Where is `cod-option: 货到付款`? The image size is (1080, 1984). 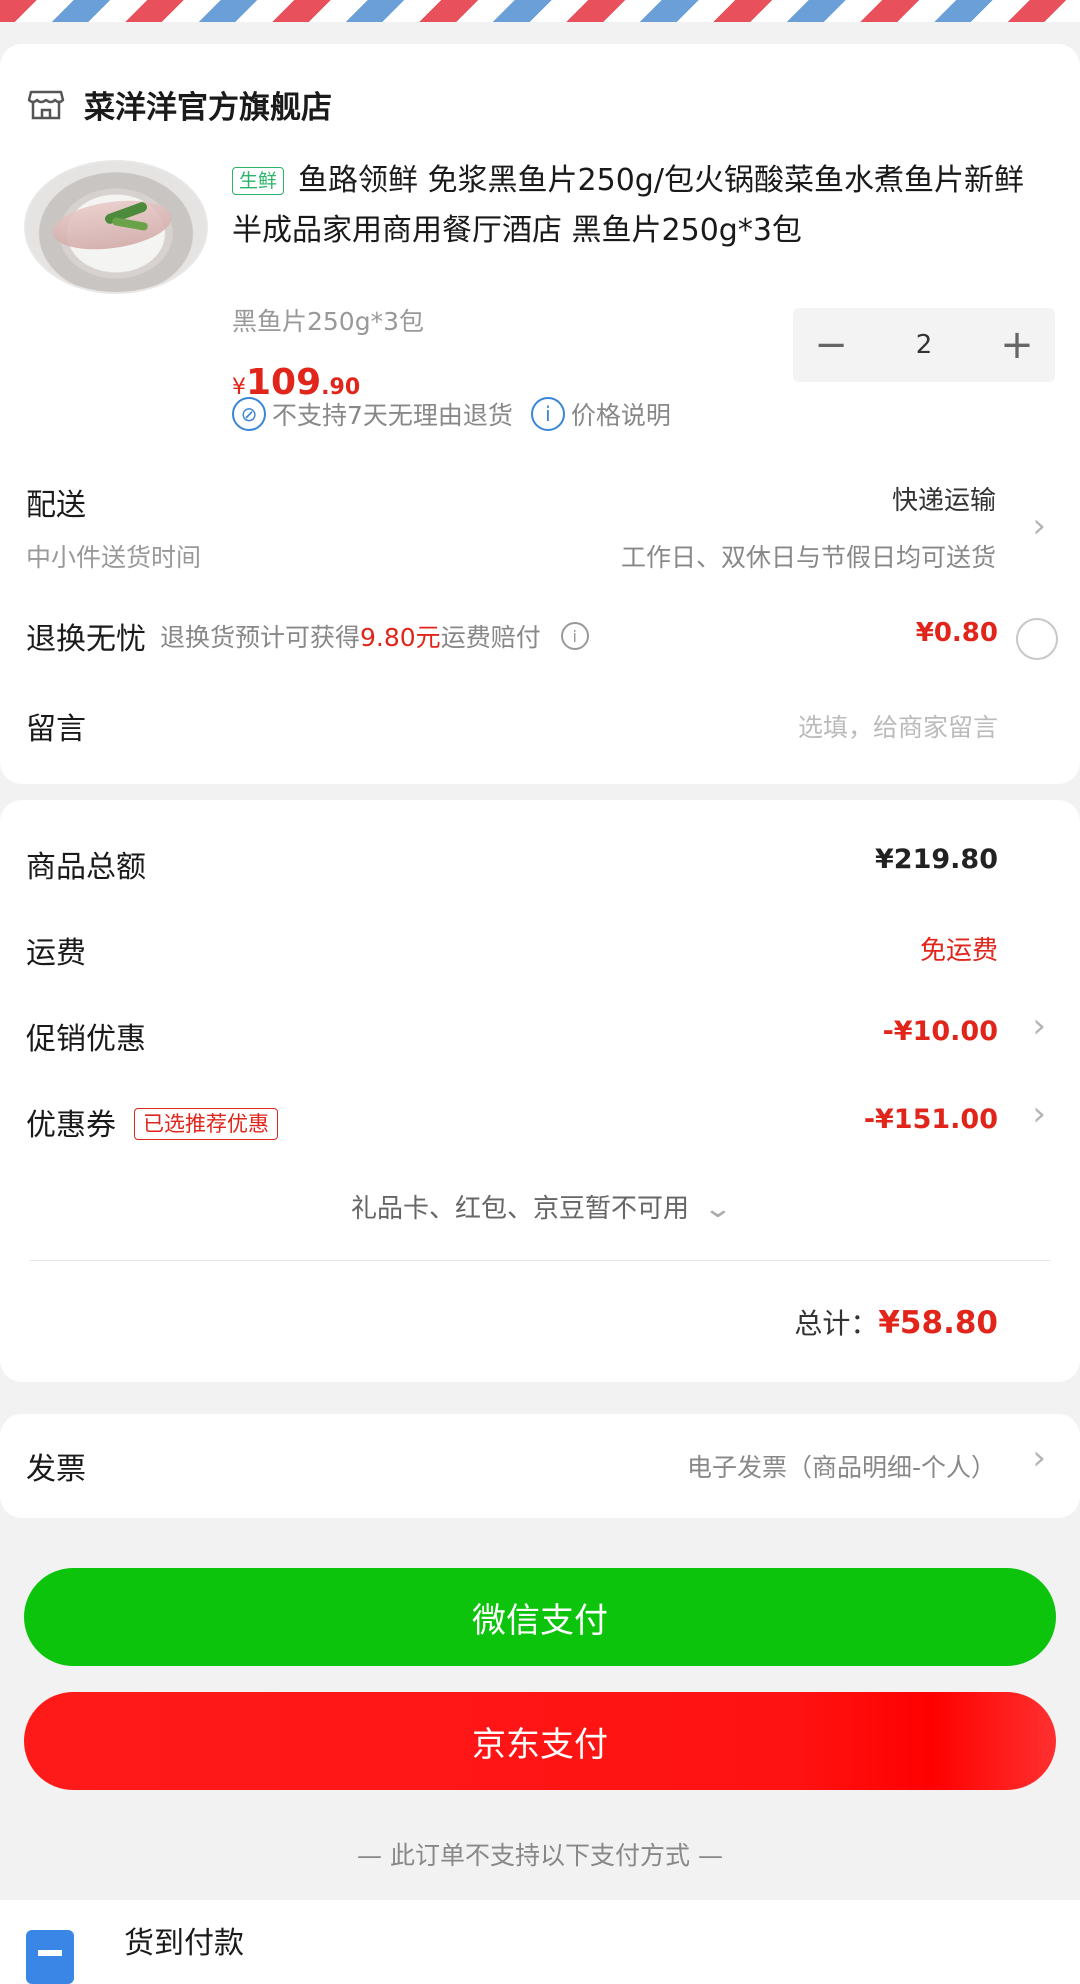 cod-option: 货到付款 is located at coordinates (540, 1942).